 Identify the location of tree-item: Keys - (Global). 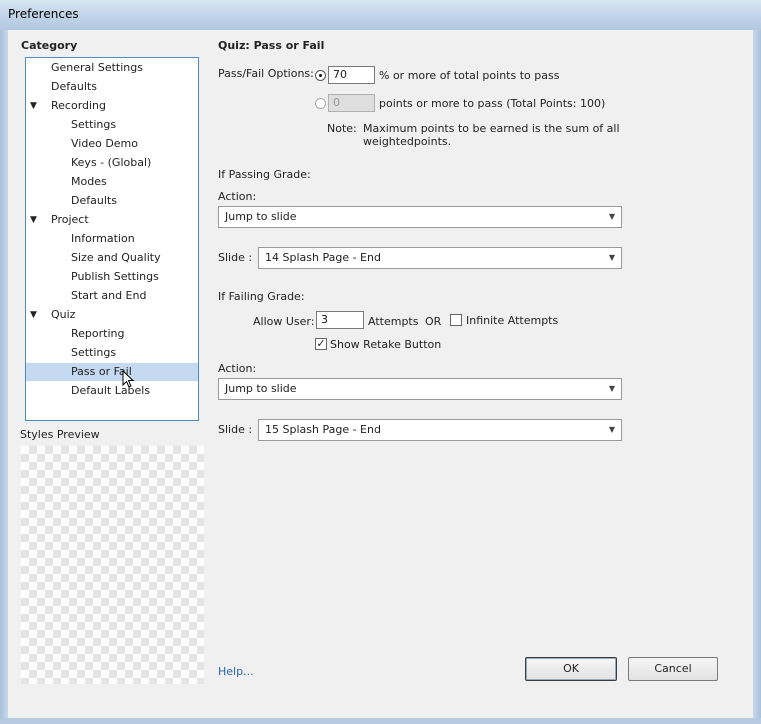
(112, 163).